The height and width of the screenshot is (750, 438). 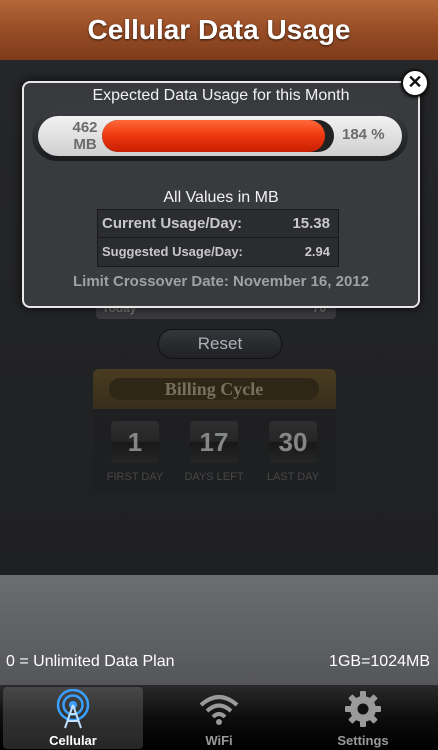 What do you see at coordinates (135, 477) in the screenshot?
I see `first-day-label: FIRST DAY` at bounding box center [135, 477].